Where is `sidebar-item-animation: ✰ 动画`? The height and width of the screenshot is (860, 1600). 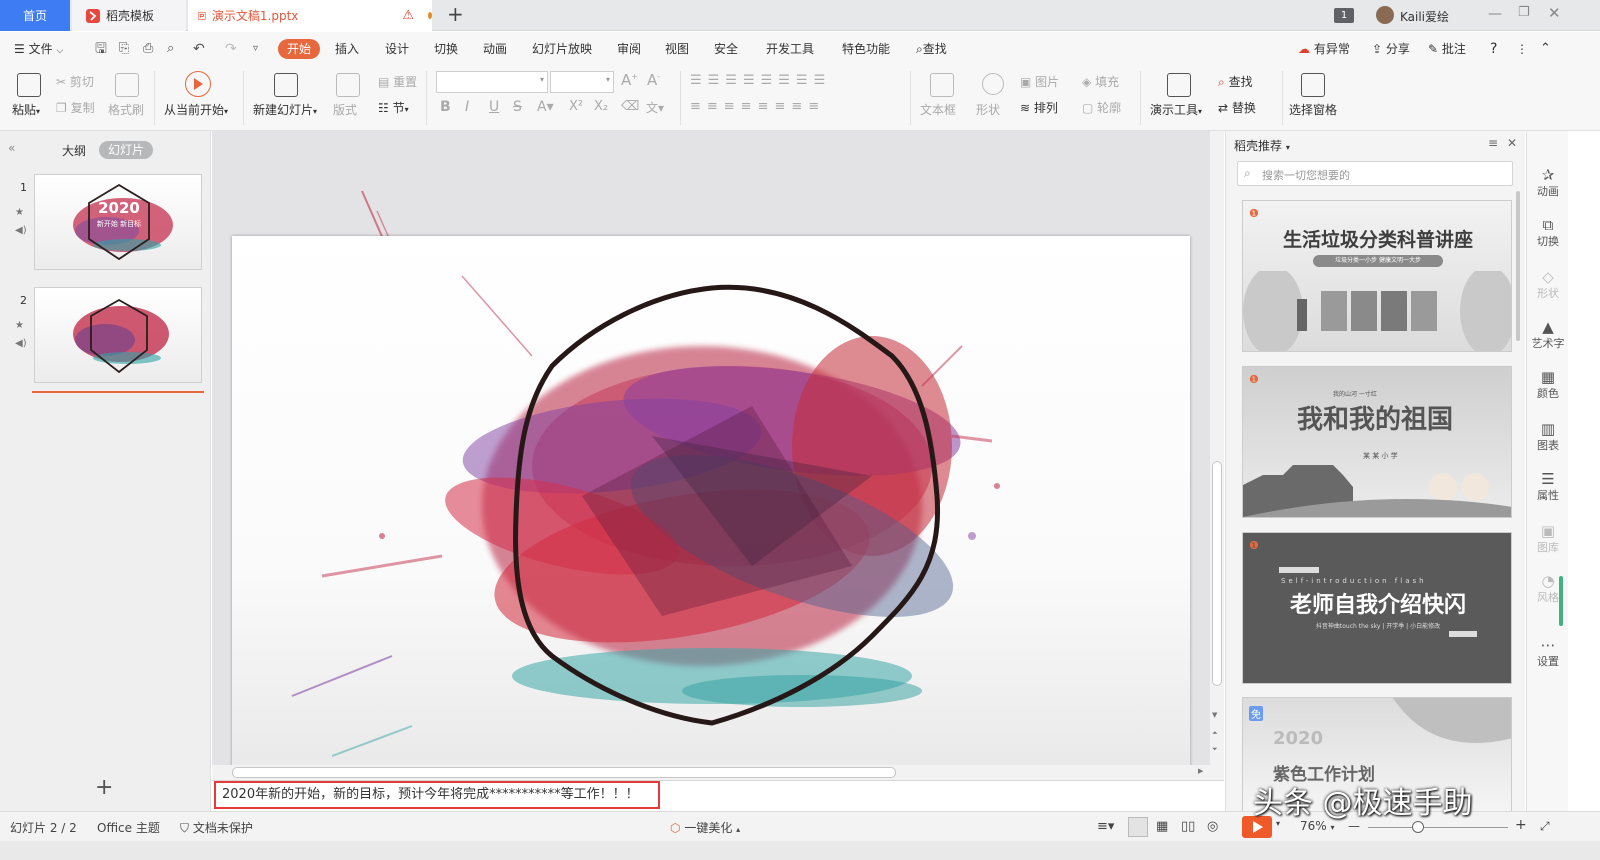 sidebar-item-animation: ✰ 动画 is located at coordinates (1548, 183).